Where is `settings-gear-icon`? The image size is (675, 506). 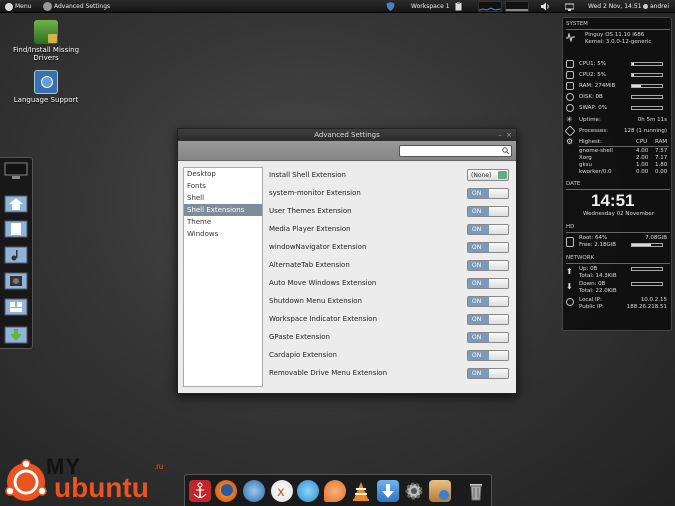
settings-gear-icon is located at coordinates (414, 491).